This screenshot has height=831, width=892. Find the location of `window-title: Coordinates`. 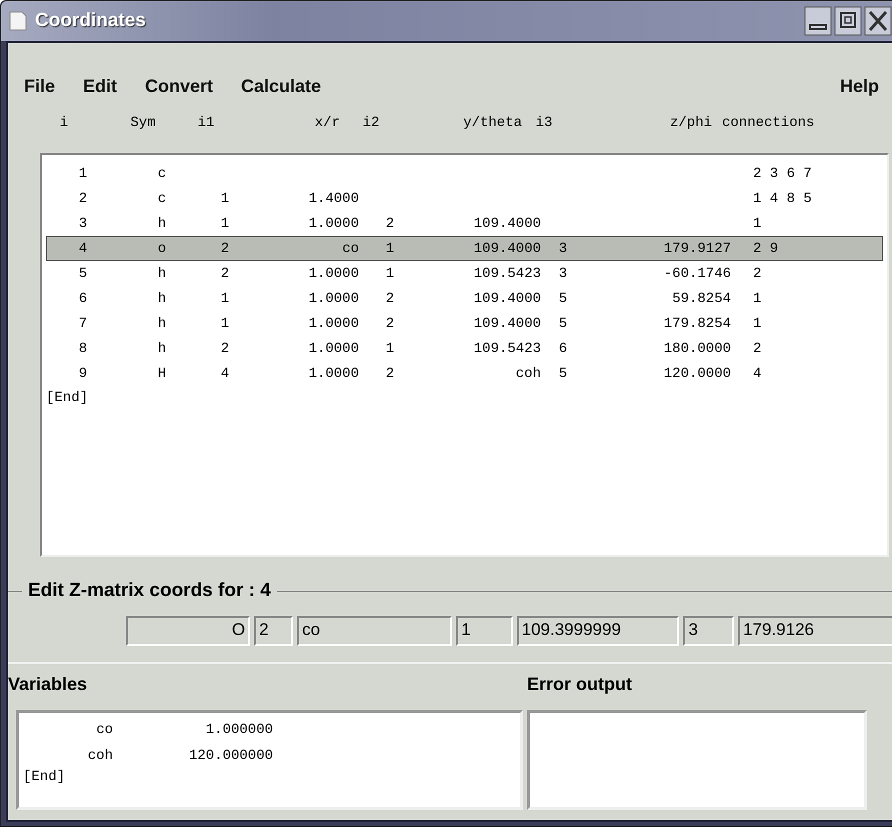

window-title: Coordinates is located at coordinates (90, 21).